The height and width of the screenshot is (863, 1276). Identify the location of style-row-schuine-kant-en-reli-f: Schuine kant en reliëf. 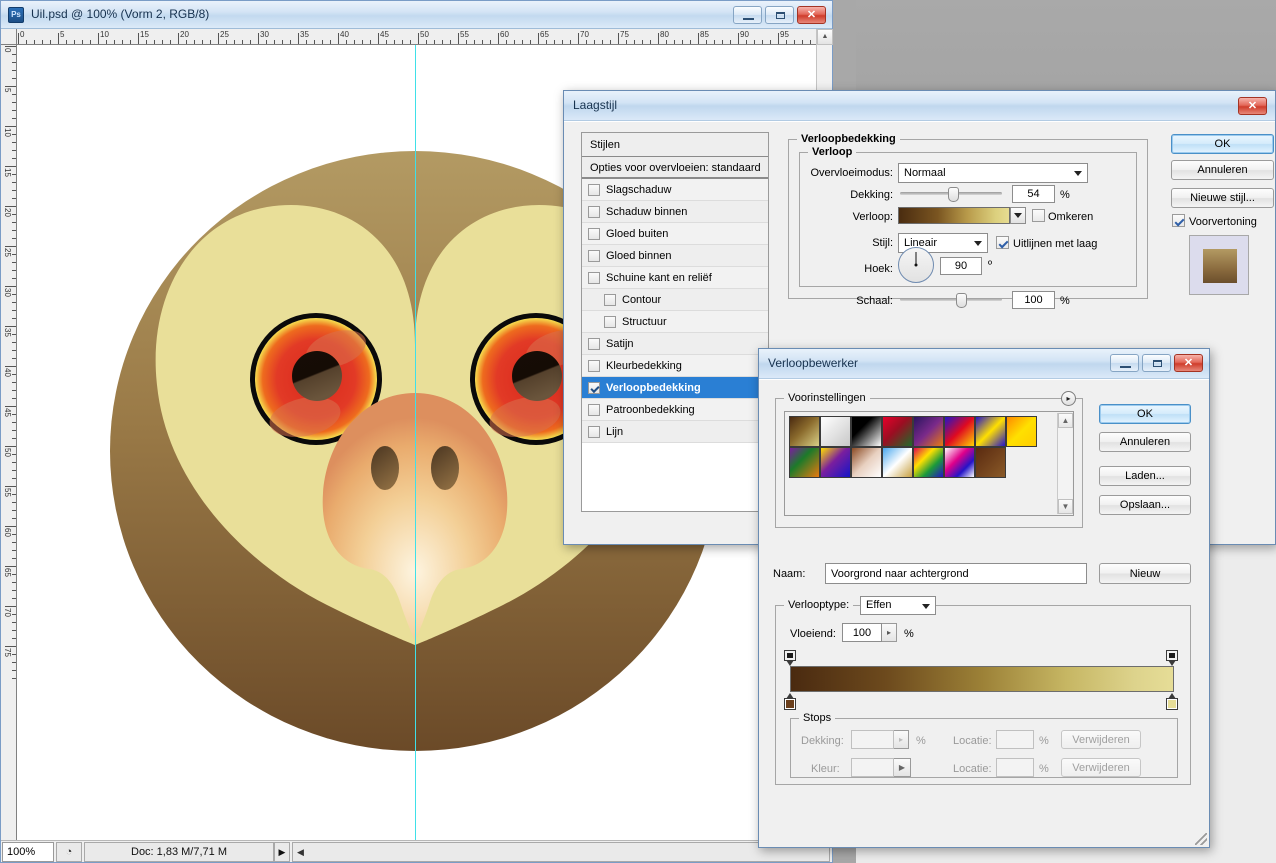
(675, 278).